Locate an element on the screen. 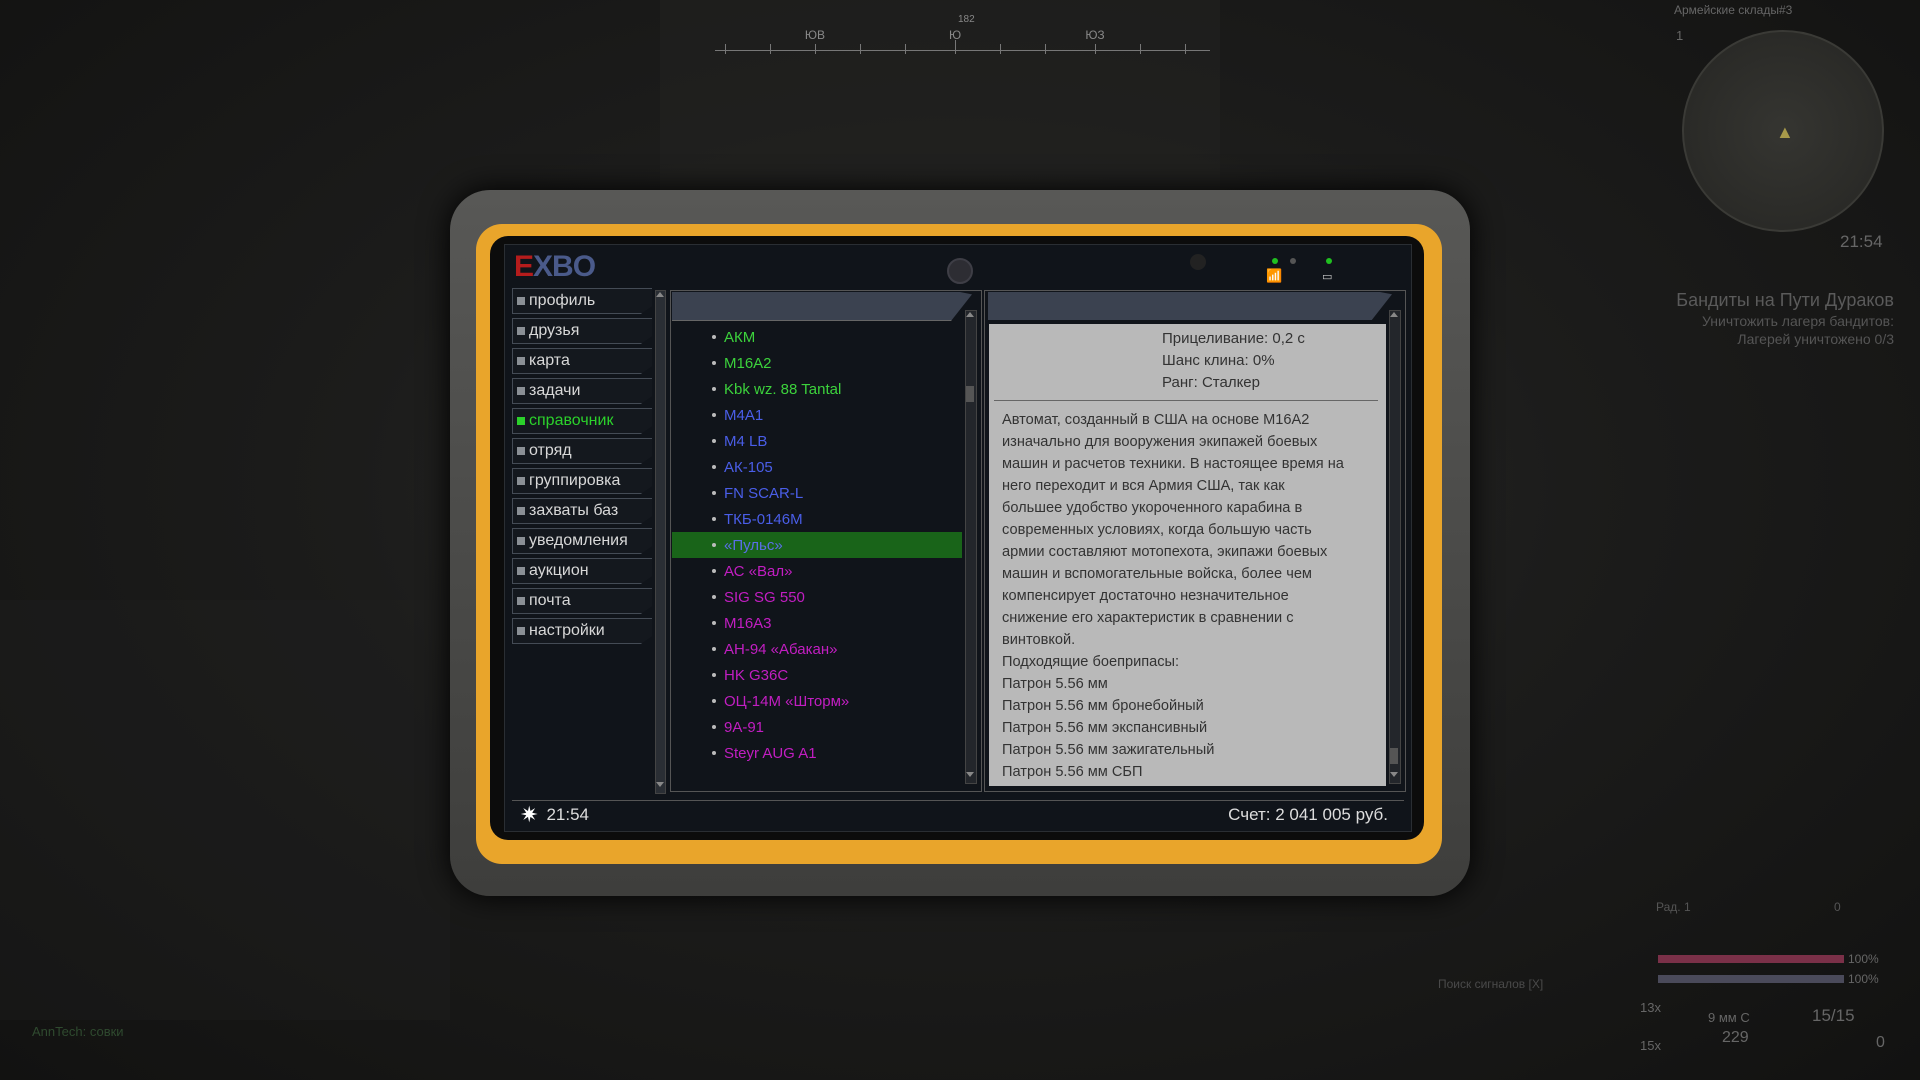 The height and width of the screenshot is (1080, 1920). sidebar-item-label: аукцион is located at coordinates (559, 570).